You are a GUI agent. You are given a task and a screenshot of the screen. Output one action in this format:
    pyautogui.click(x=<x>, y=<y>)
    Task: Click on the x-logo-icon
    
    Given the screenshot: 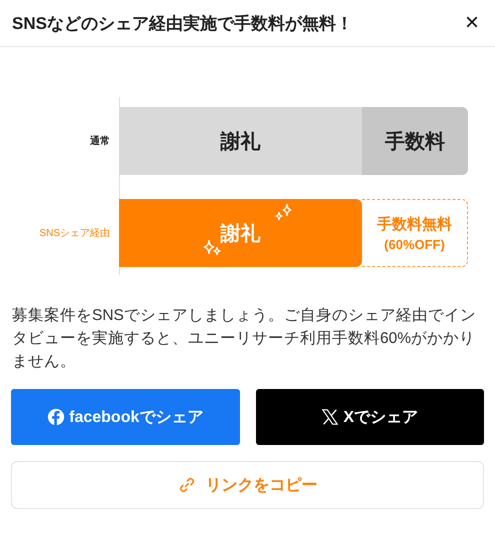 What is the action you would take?
    pyautogui.click(x=330, y=417)
    